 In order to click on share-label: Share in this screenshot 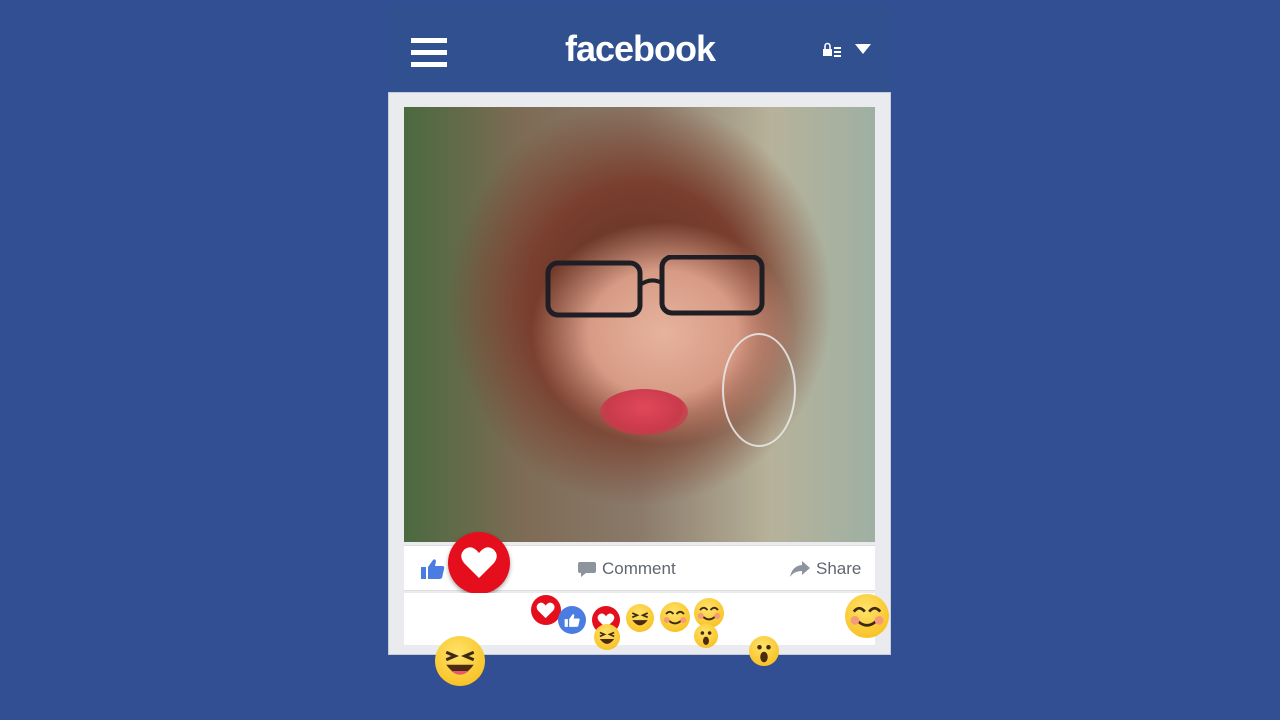, I will do `click(839, 568)`.